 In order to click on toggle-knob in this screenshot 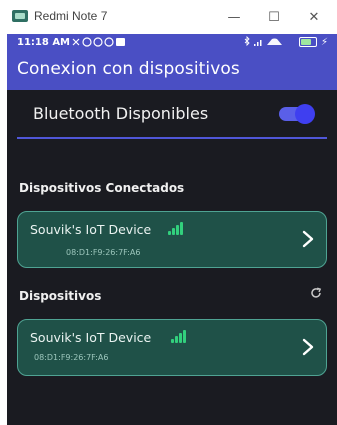, I will do `click(305, 114)`.